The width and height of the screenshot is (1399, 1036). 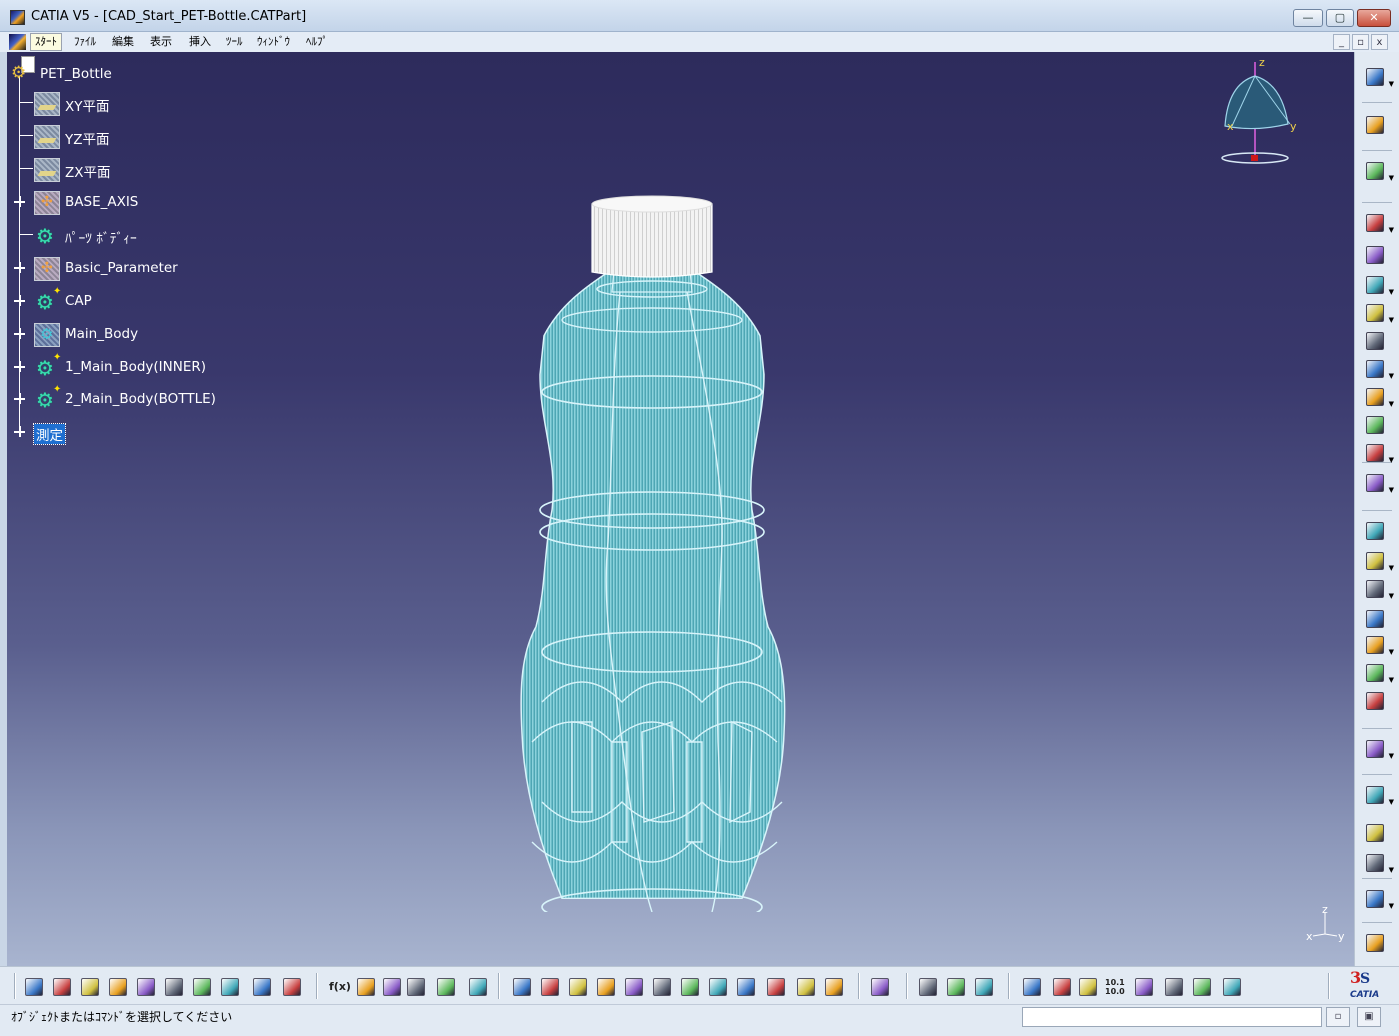 I want to click on maximize-button: ▢, so click(x=1340, y=18).